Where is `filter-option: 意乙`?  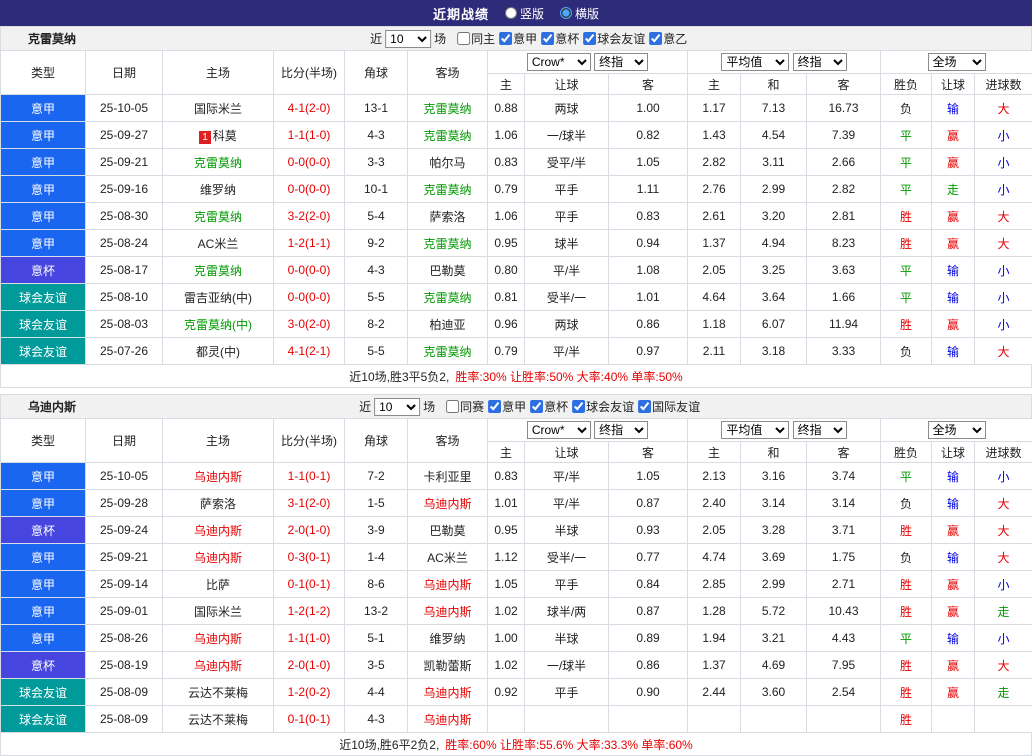
filter-option: 意乙 is located at coordinates (668, 38).